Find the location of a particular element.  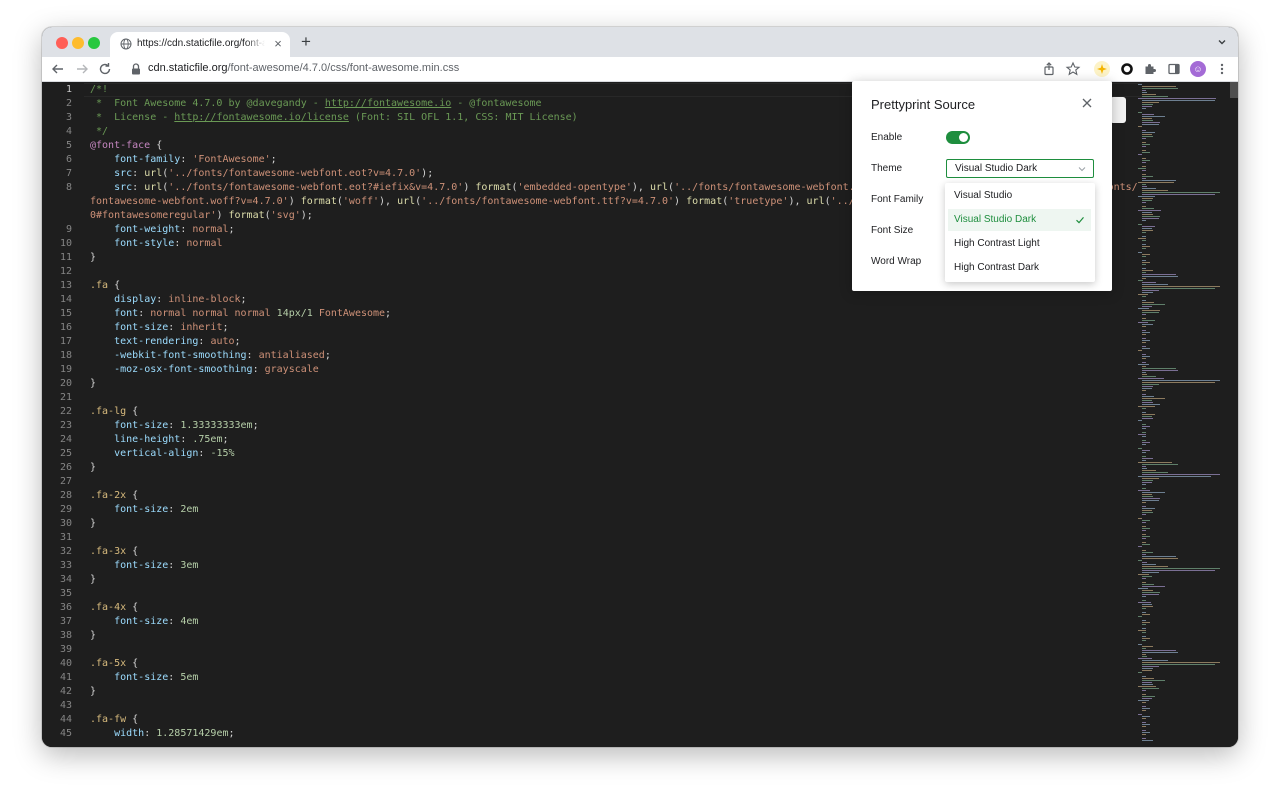

theme-option-selected: Visual Studio Dark is located at coordinates (1019, 220).